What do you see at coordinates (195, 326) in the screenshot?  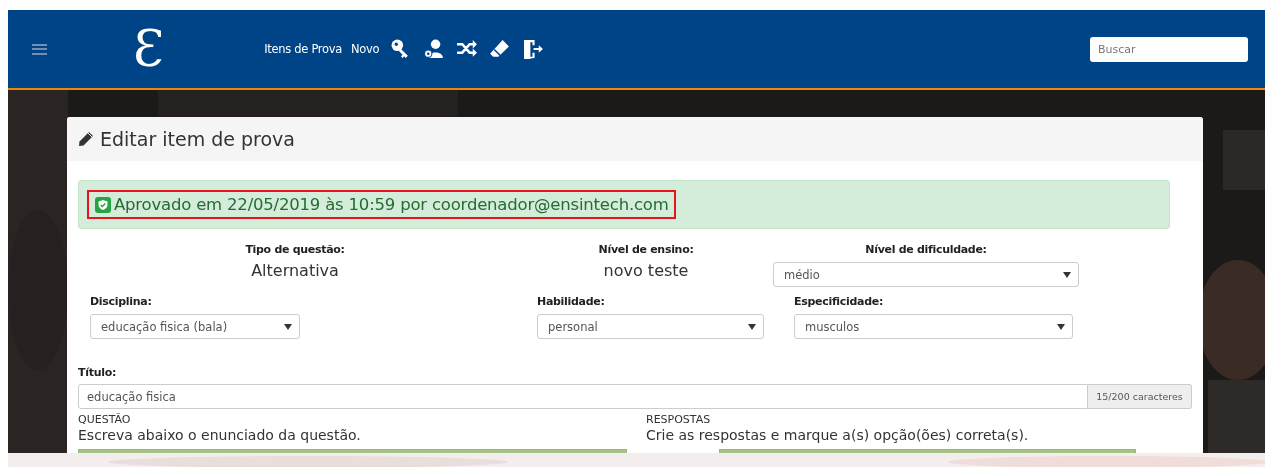 I see `dropdown-select: educação fisica (bala)` at bounding box center [195, 326].